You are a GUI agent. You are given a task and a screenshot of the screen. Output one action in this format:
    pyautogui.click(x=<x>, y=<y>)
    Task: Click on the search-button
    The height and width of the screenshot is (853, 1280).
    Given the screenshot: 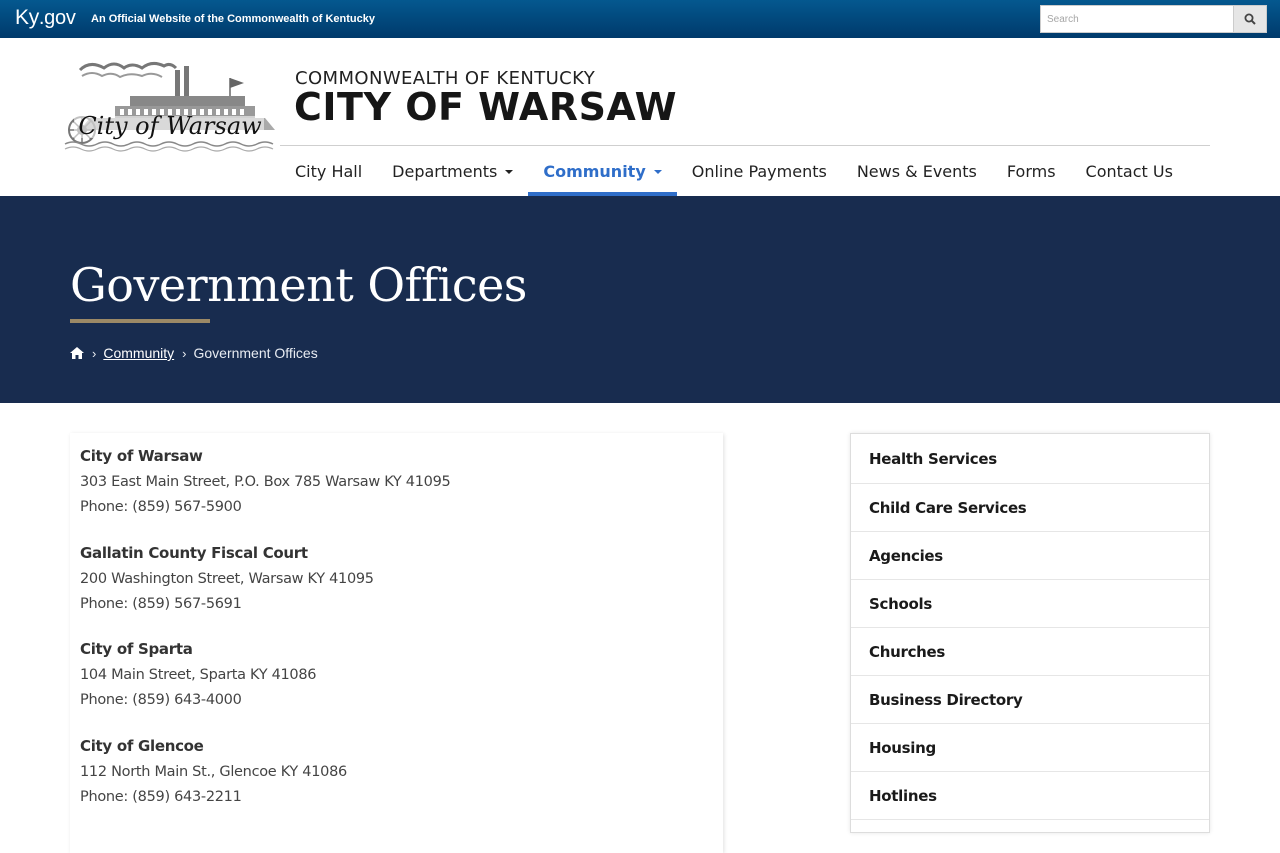 What is the action you would take?
    pyautogui.click(x=1250, y=19)
    